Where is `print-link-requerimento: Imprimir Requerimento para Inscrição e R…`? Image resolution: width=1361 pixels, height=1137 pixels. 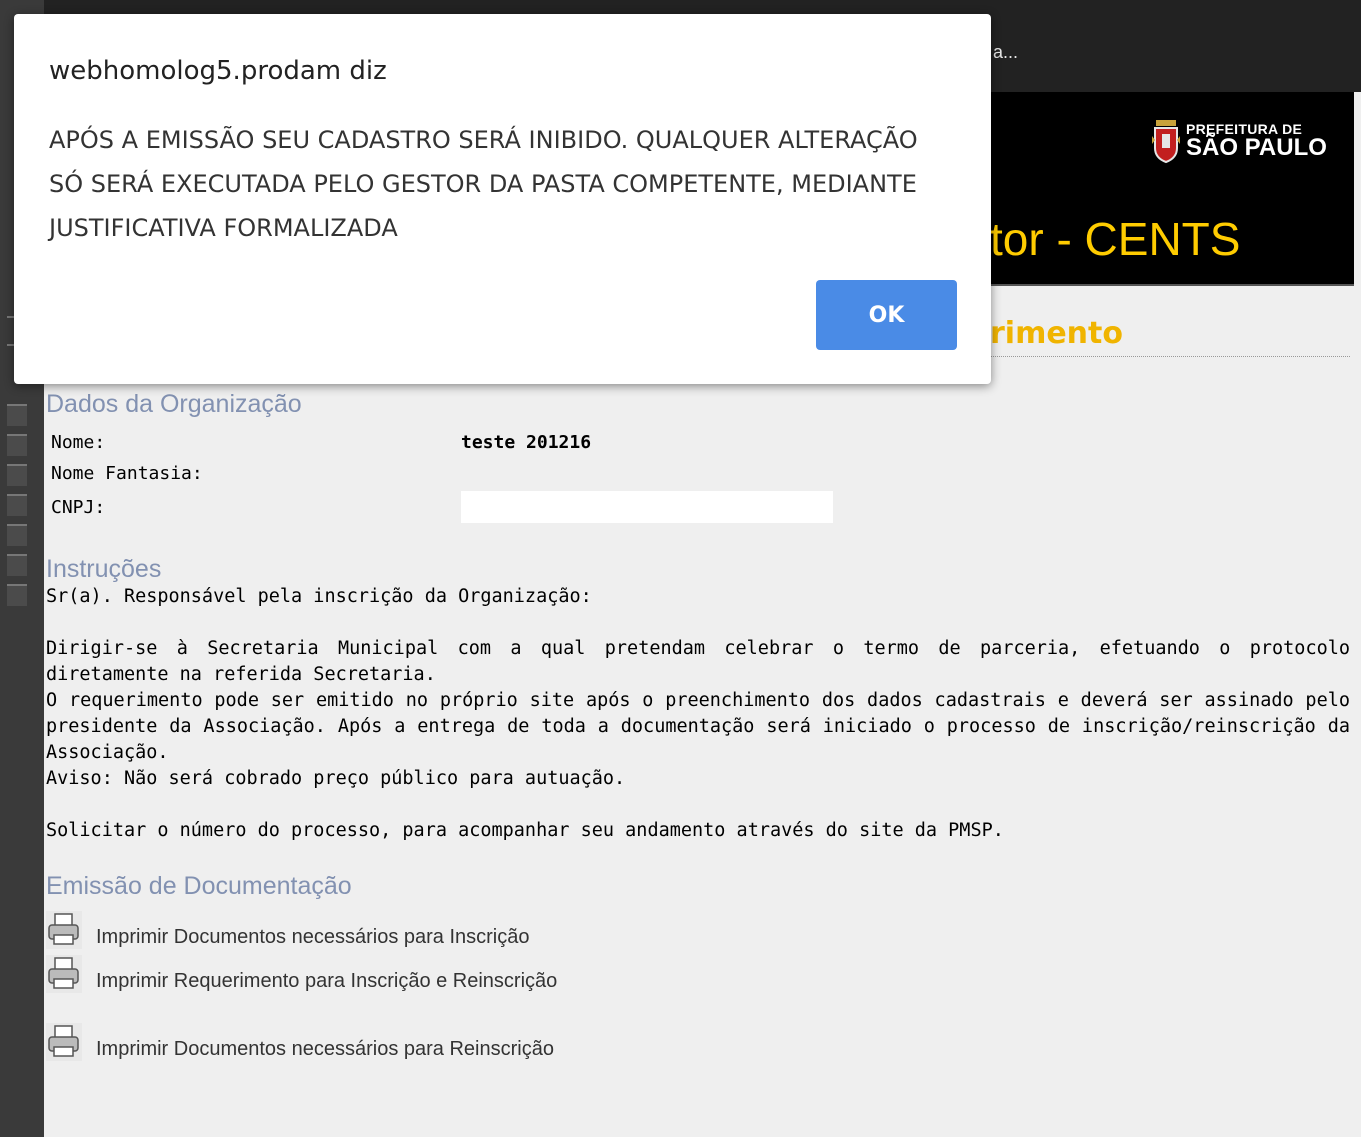 print-link-requerimento: Imprimir Requerimento para Inscrição e R… is located at coordinates (698, 974).